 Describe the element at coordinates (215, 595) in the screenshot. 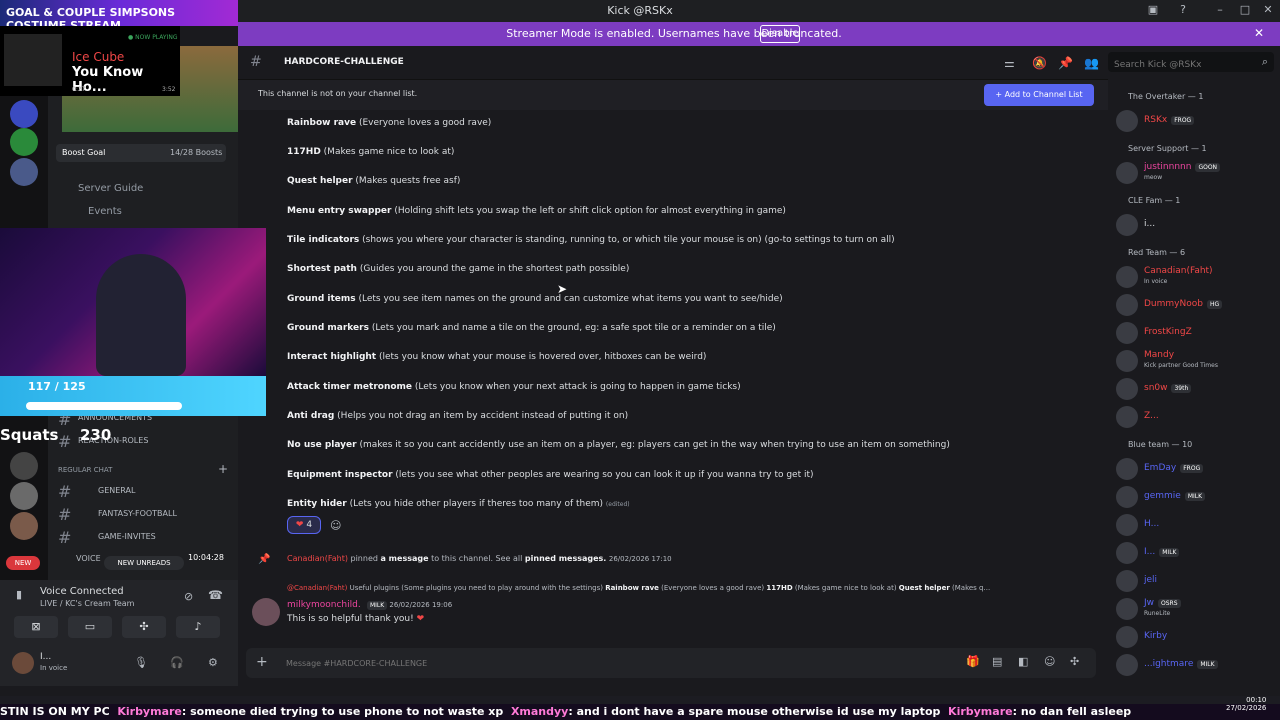

I see `disconnect-icon: ☎` at that location.